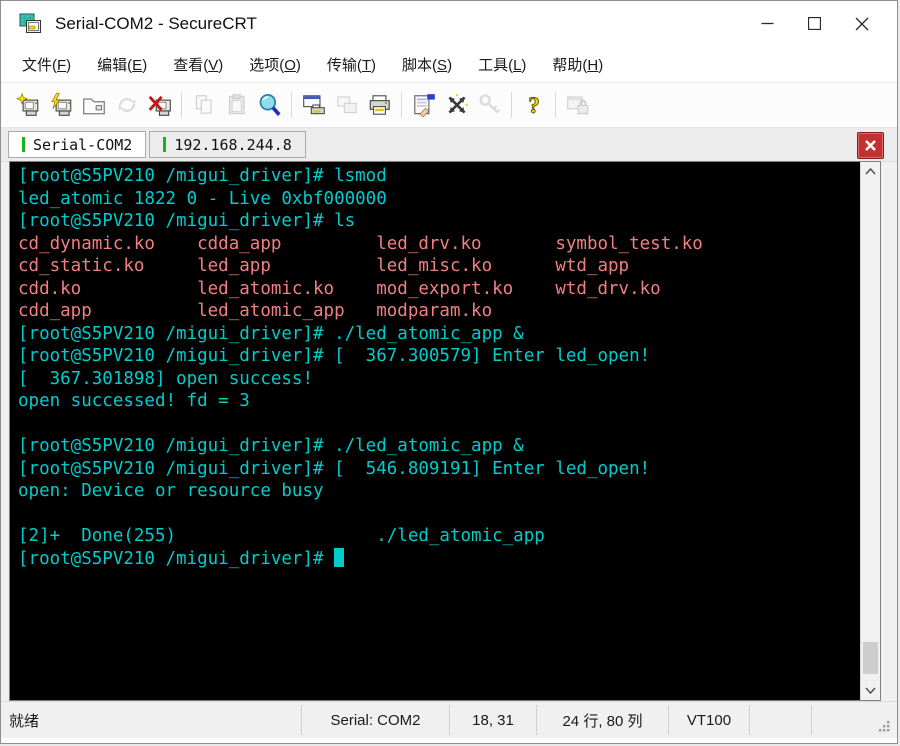 The height and width of the screenshot is (746, 900). I want to click on status-bar: 就绪 Serial: COM2 18, 31 24 行, 80 列 VT100, so click(449, 719).